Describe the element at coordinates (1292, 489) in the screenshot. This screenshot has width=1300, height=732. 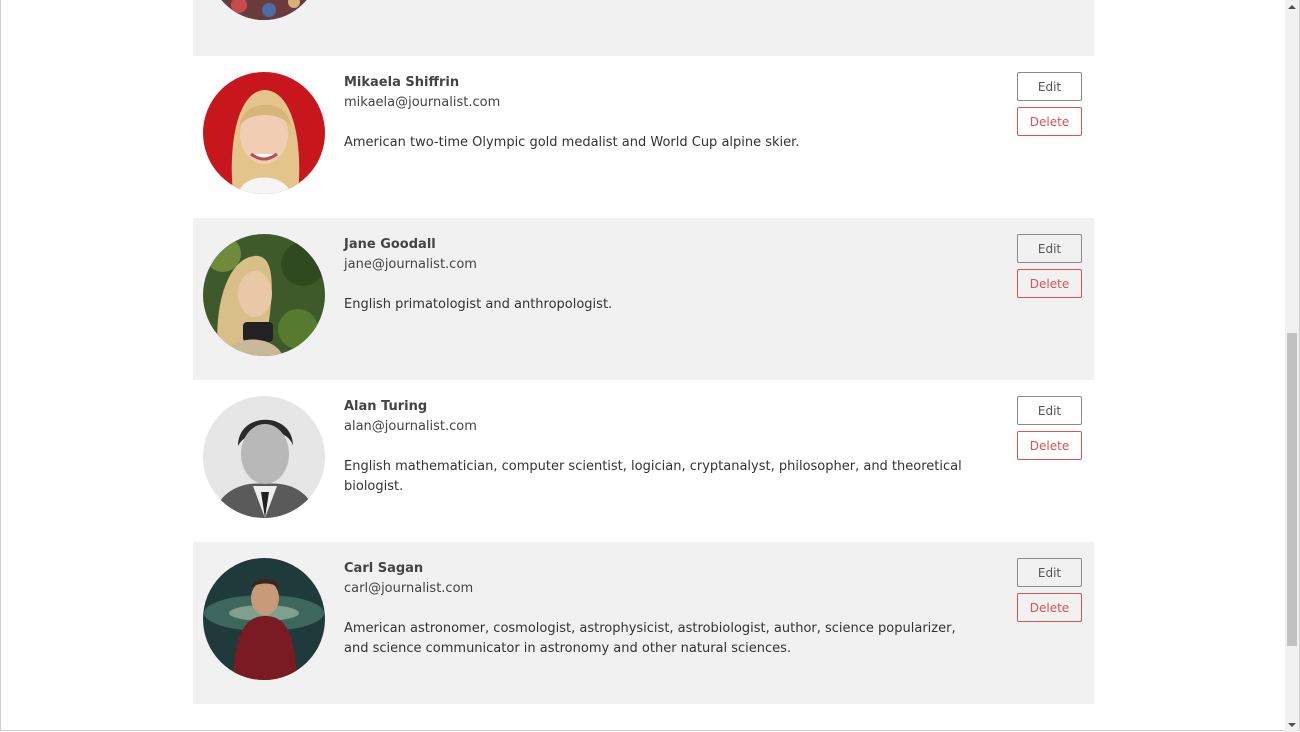
I see `scrollbar-thumb` at that location.